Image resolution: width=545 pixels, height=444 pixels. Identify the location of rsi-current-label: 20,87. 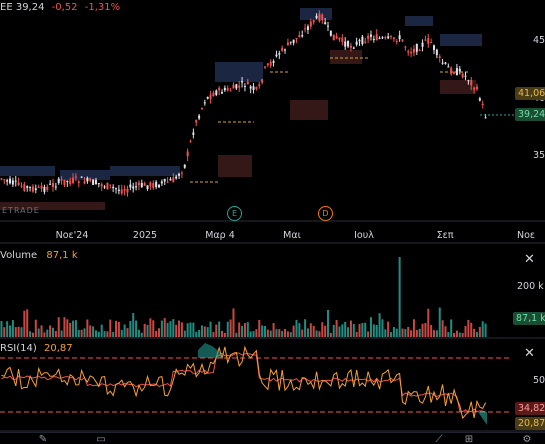
(530, 423).